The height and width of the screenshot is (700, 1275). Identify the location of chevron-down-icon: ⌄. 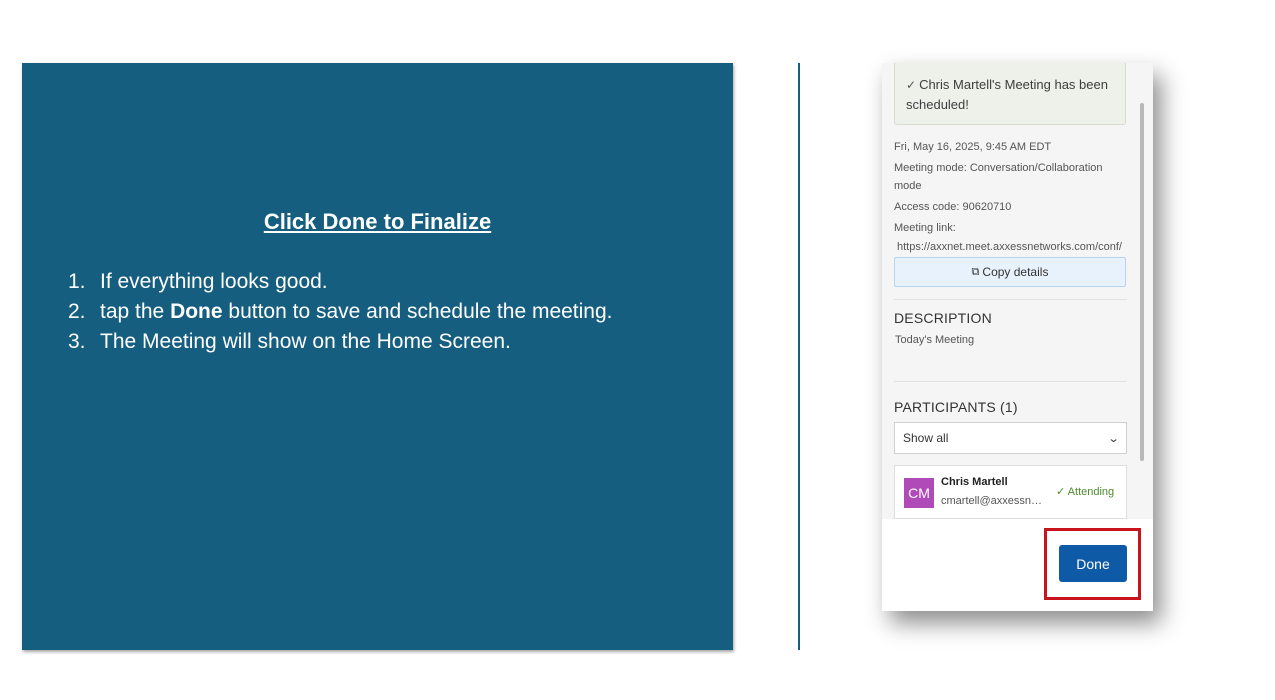
(1113, 438).